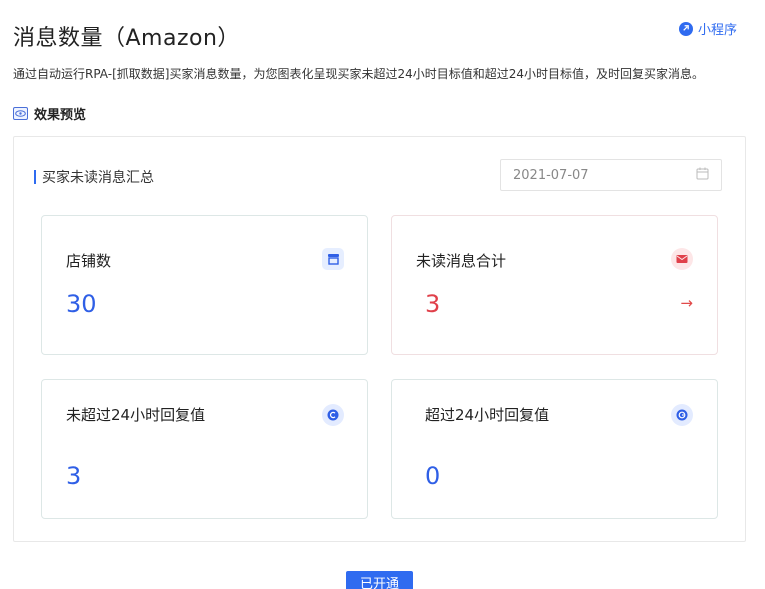 The width and height of the screenshot is (765, 589). I want to click on reply-overdue-icon, so click(682, 415).